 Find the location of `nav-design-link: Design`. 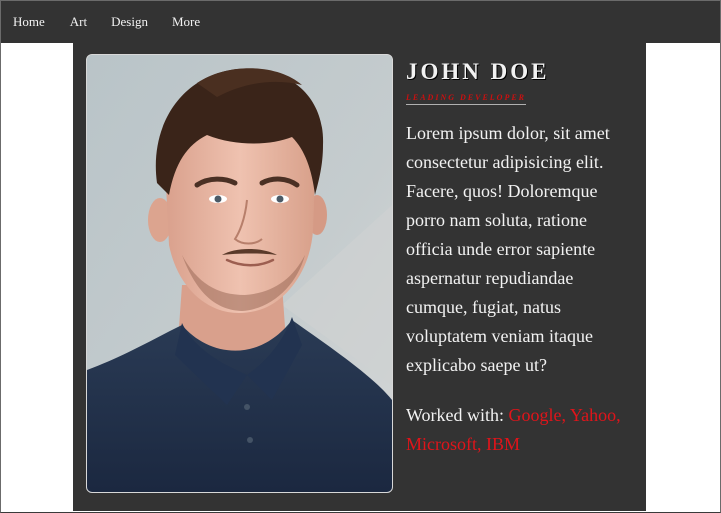

nav-design-link: Design is located at coordinates (129, 22).